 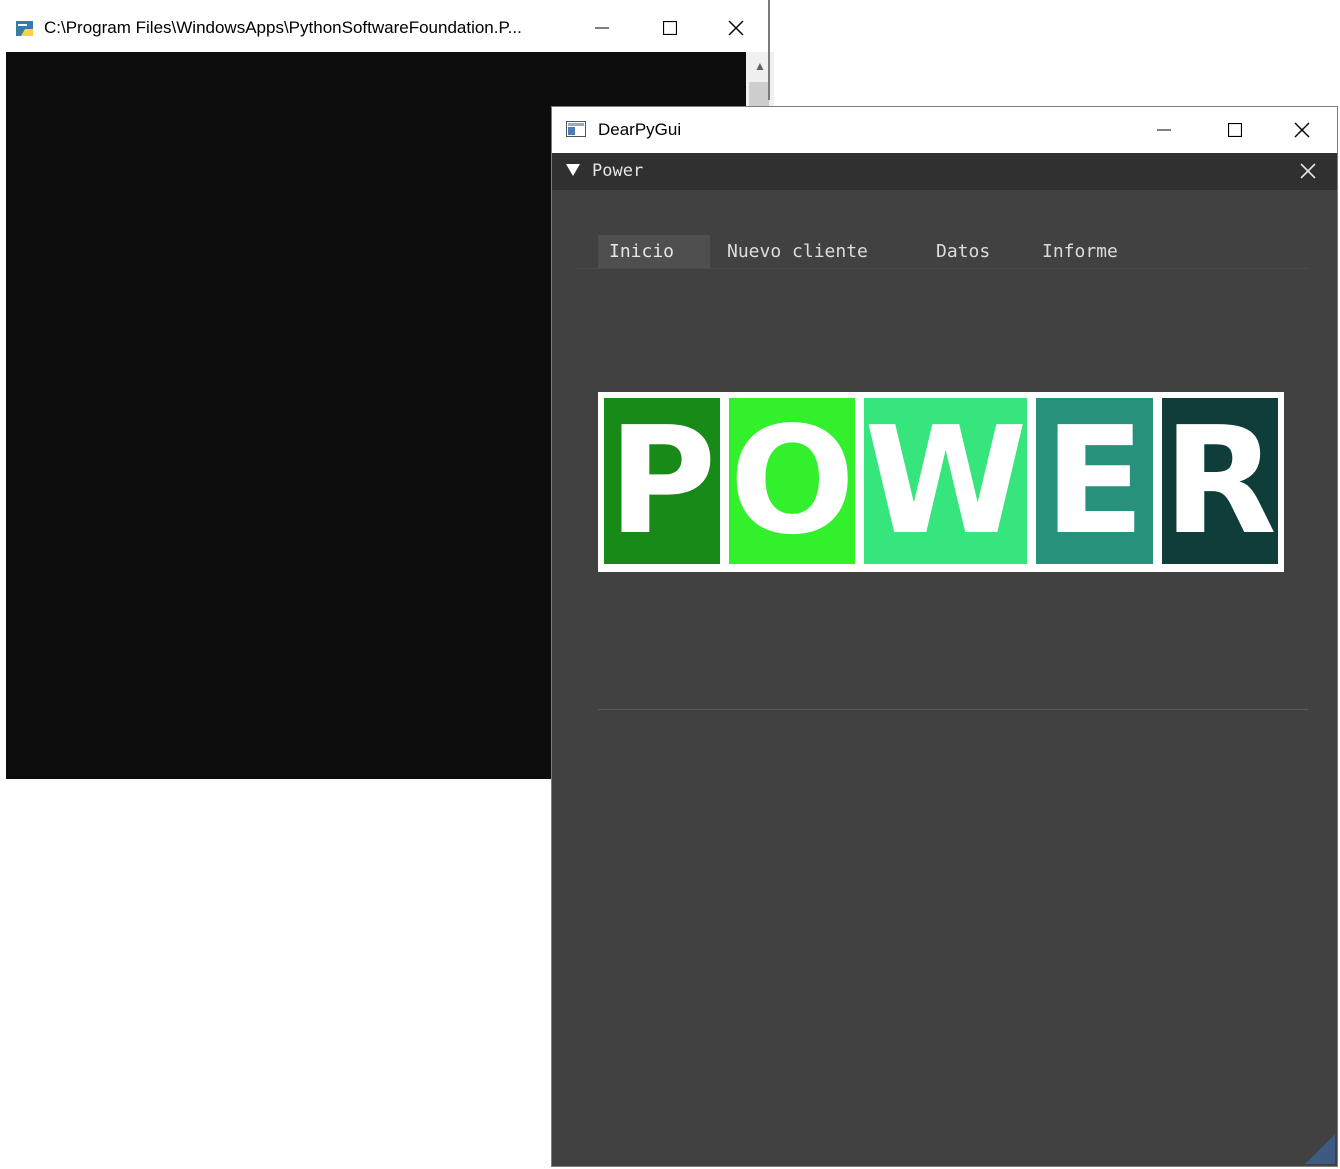 What do you see at coordinates (1094, 481) in the screenshot?
I see `logo-letter-e: E` at bounding box center [1094, 481].